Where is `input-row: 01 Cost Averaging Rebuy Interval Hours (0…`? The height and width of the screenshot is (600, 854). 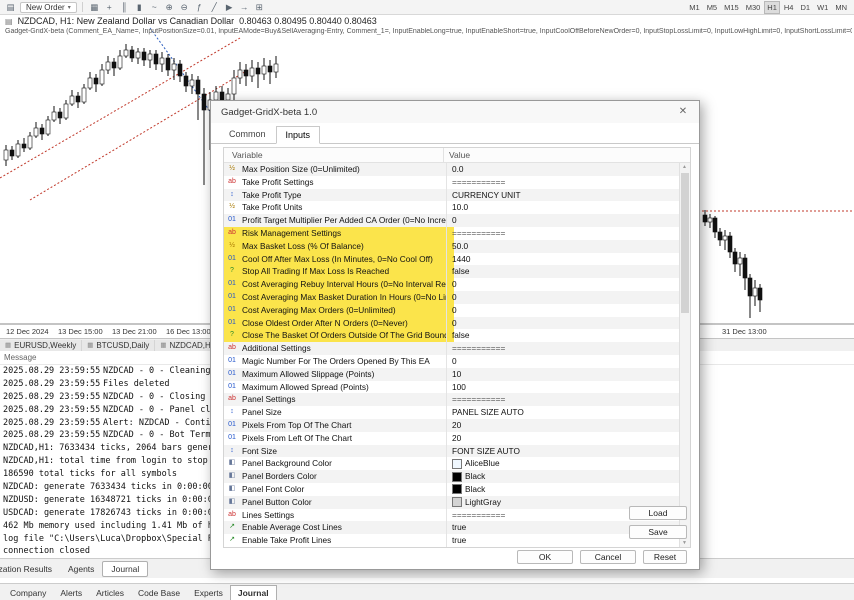 input-row: 01 Cost Averaging Rebuy Interval Hours (0… is located at coordinates (457, 284).